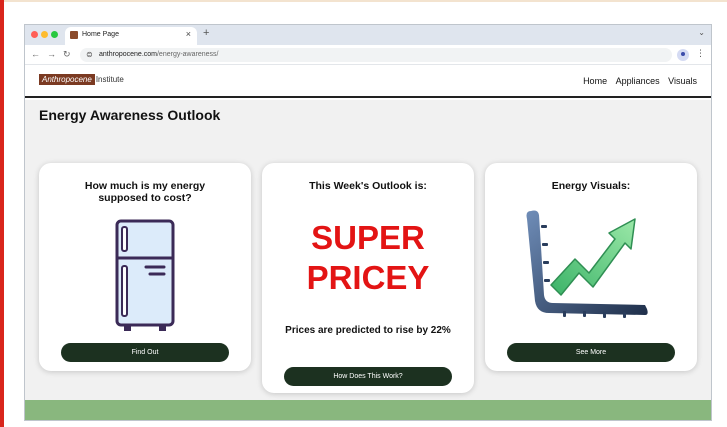  What do you see at coordinates (363, 1) in the screenshot?
I see `top-edge` at bounding box center [363, 1].